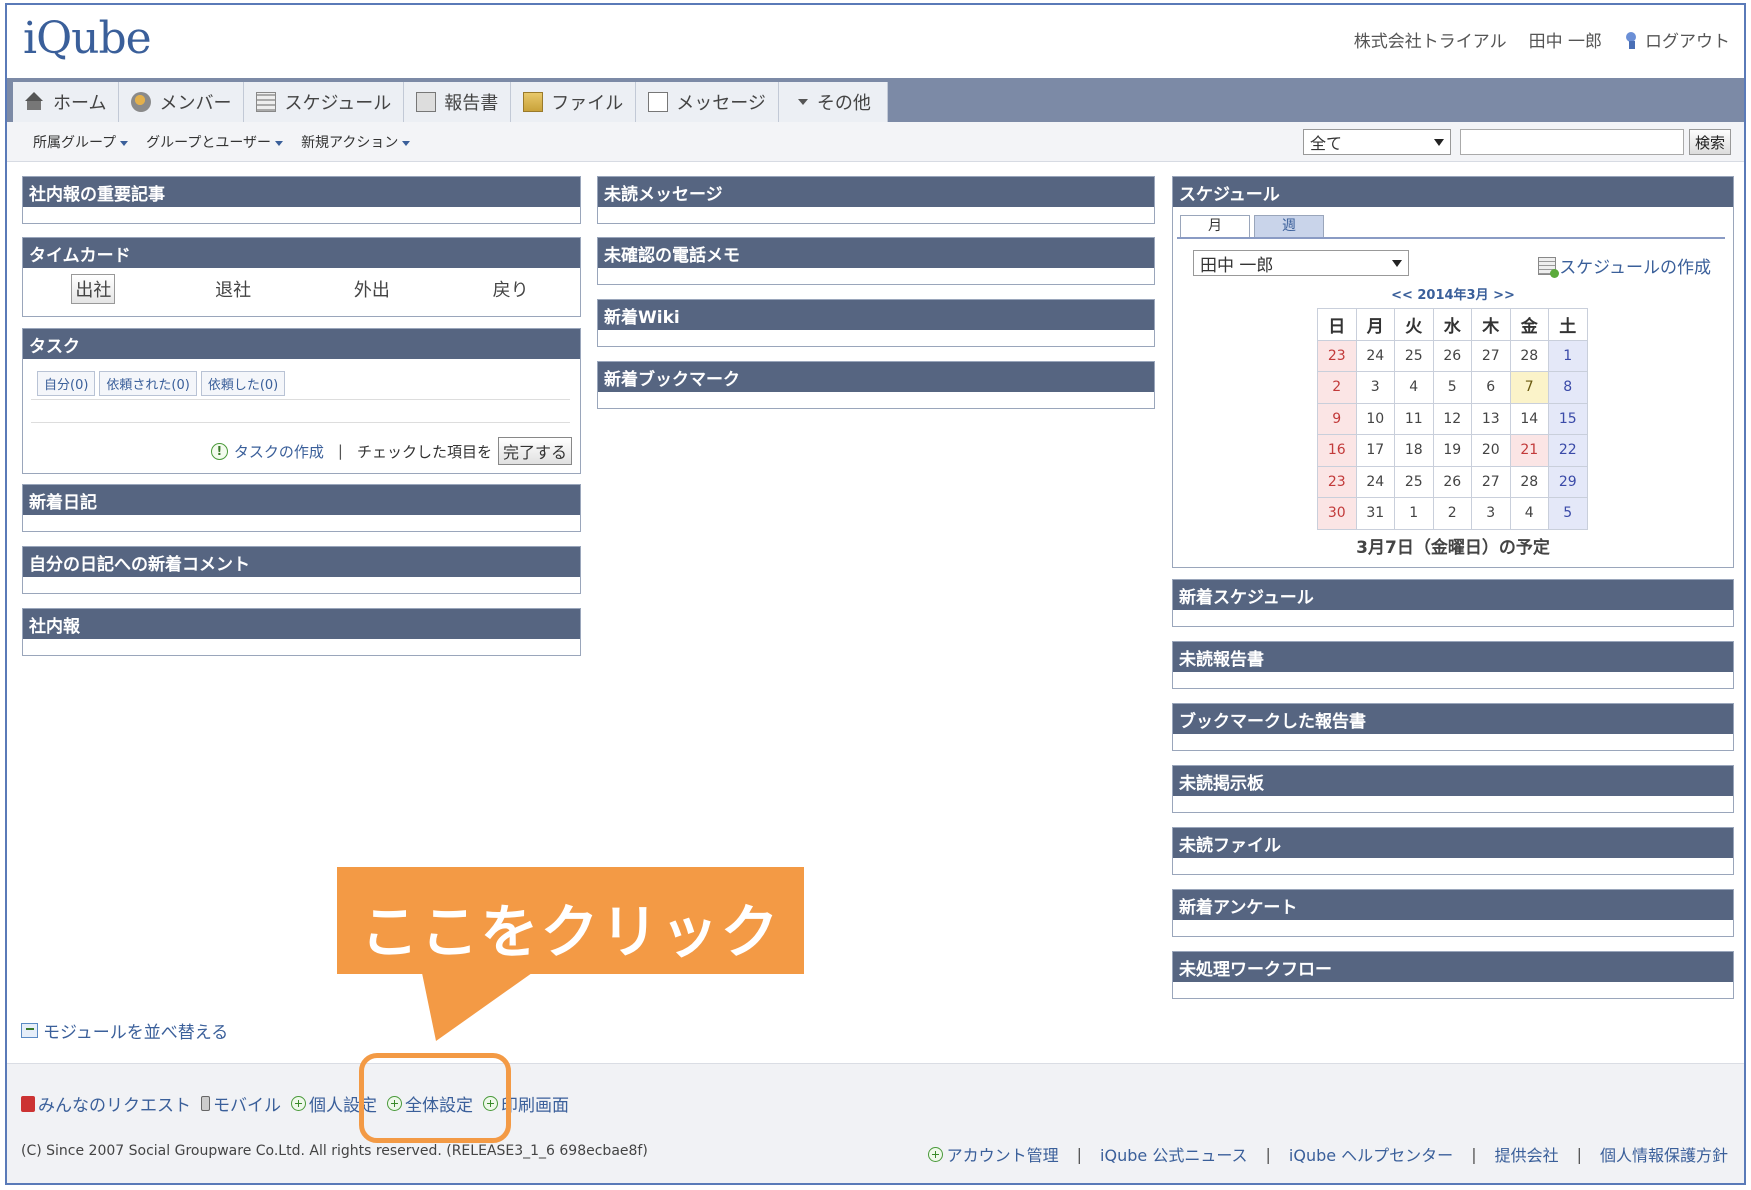 This screenshot has width=1751, height=1190. Describe the element at coordinates (93, 289) in the screenshot. I see `arrive-button: 出社` at that location.